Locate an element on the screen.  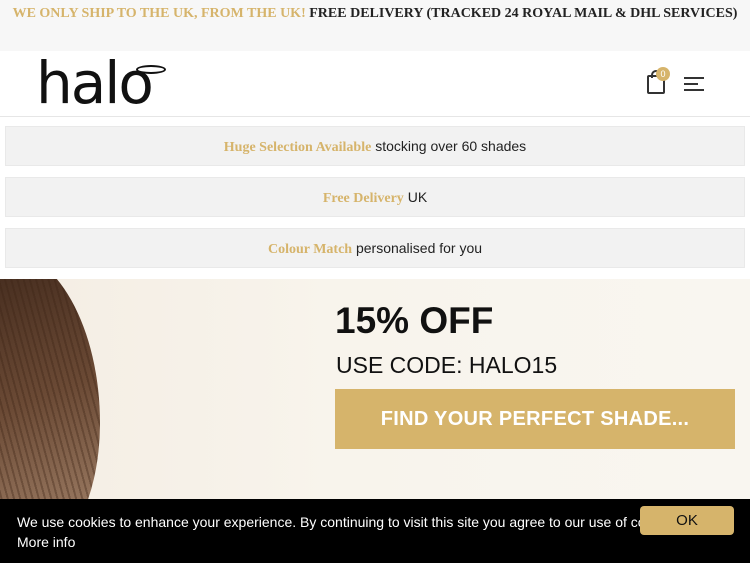
usp-highlight: Huge Selection Available is located at coordinates (297, 147).